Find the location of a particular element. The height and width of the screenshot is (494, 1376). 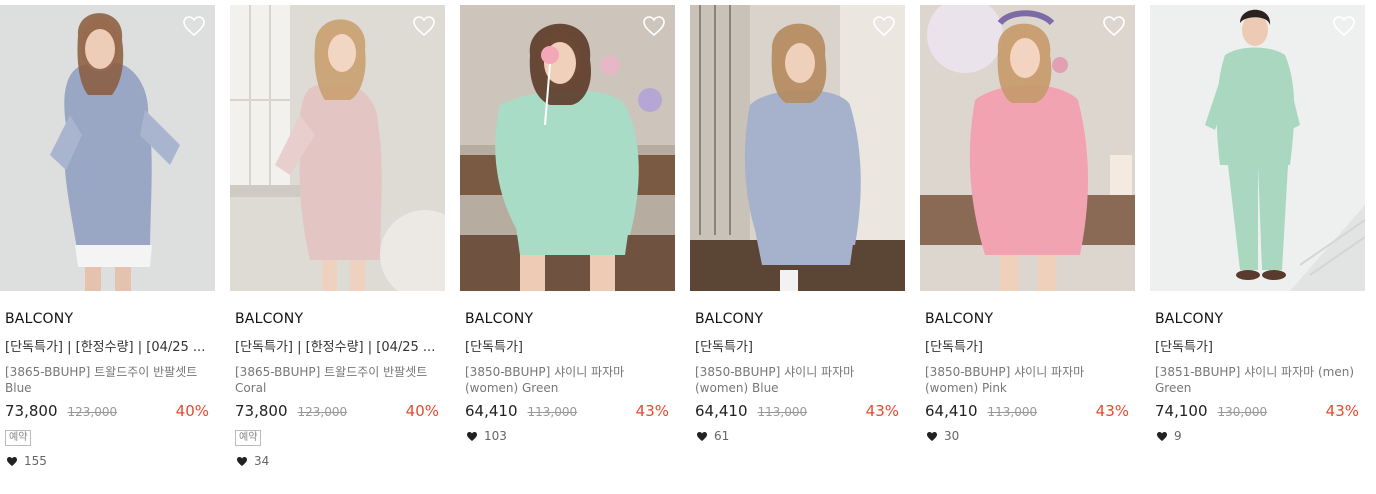

product-photo-toile-coral is located at coordinates (337, 148).